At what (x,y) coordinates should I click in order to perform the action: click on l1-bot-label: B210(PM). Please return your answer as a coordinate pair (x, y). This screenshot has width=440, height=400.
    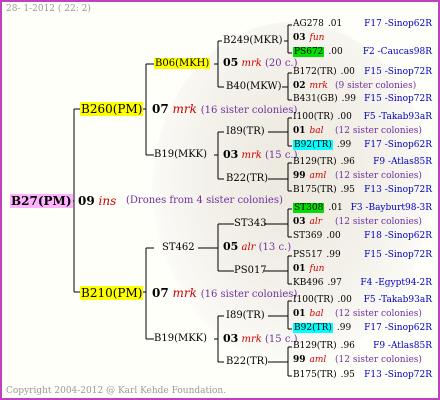
    Looking at the image, I should click on (112, 293).